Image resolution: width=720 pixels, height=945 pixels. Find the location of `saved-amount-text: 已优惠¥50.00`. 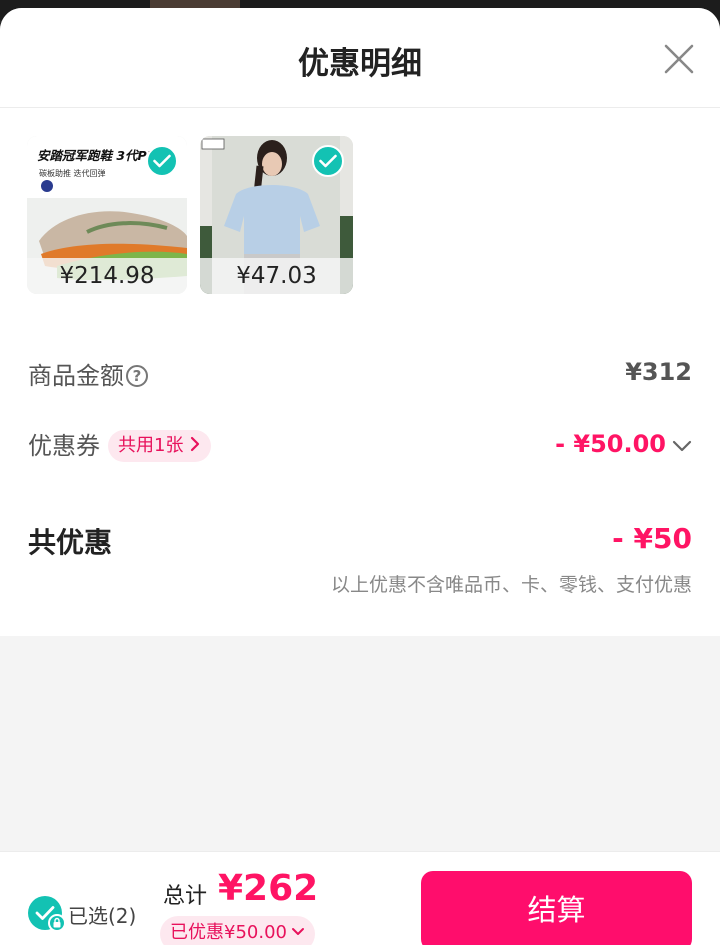

saved-amount-text: 已优惠¥50.00 is located at coordinates (228, 932).